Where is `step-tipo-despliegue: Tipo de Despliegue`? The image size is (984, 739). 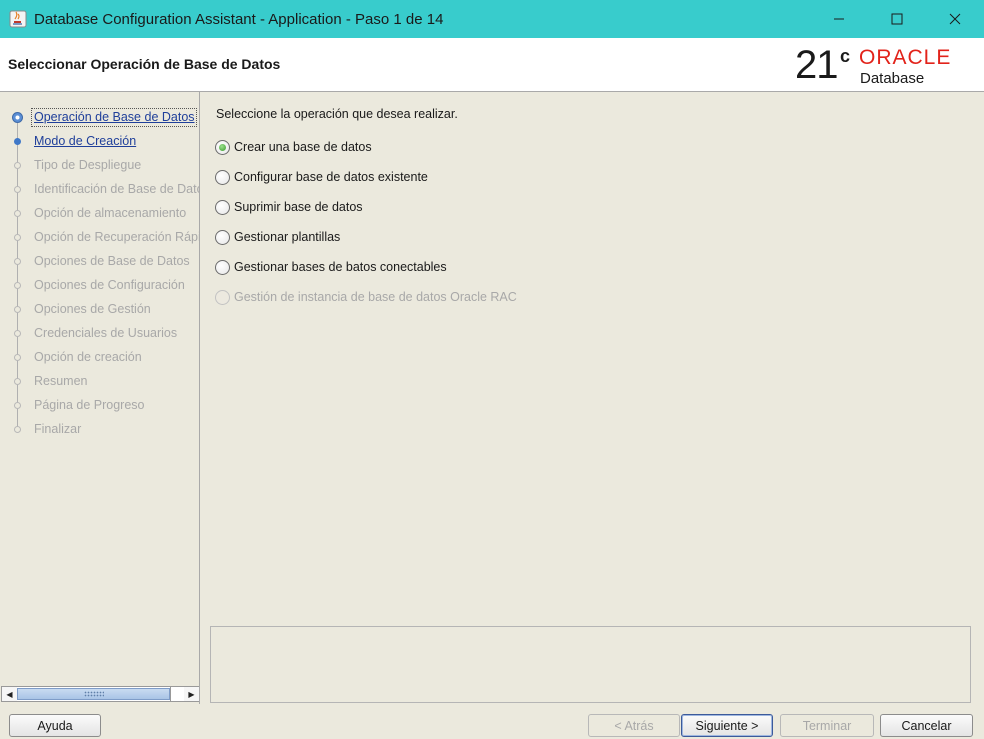 step-tipo-despliegue: Tipo de Despliegue is located at coordinates (99, 166).